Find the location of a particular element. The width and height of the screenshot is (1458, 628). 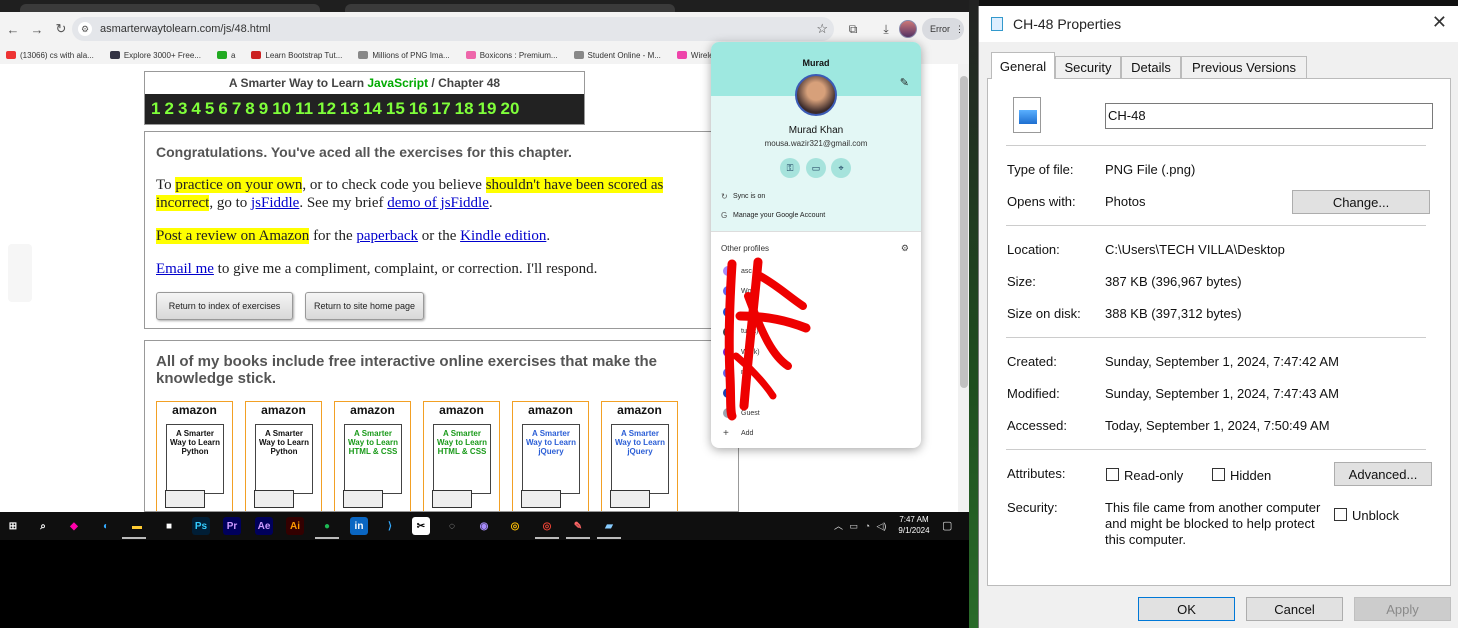

tab-previous-versions: Previous Versions is located at coordinates (1244, 67).